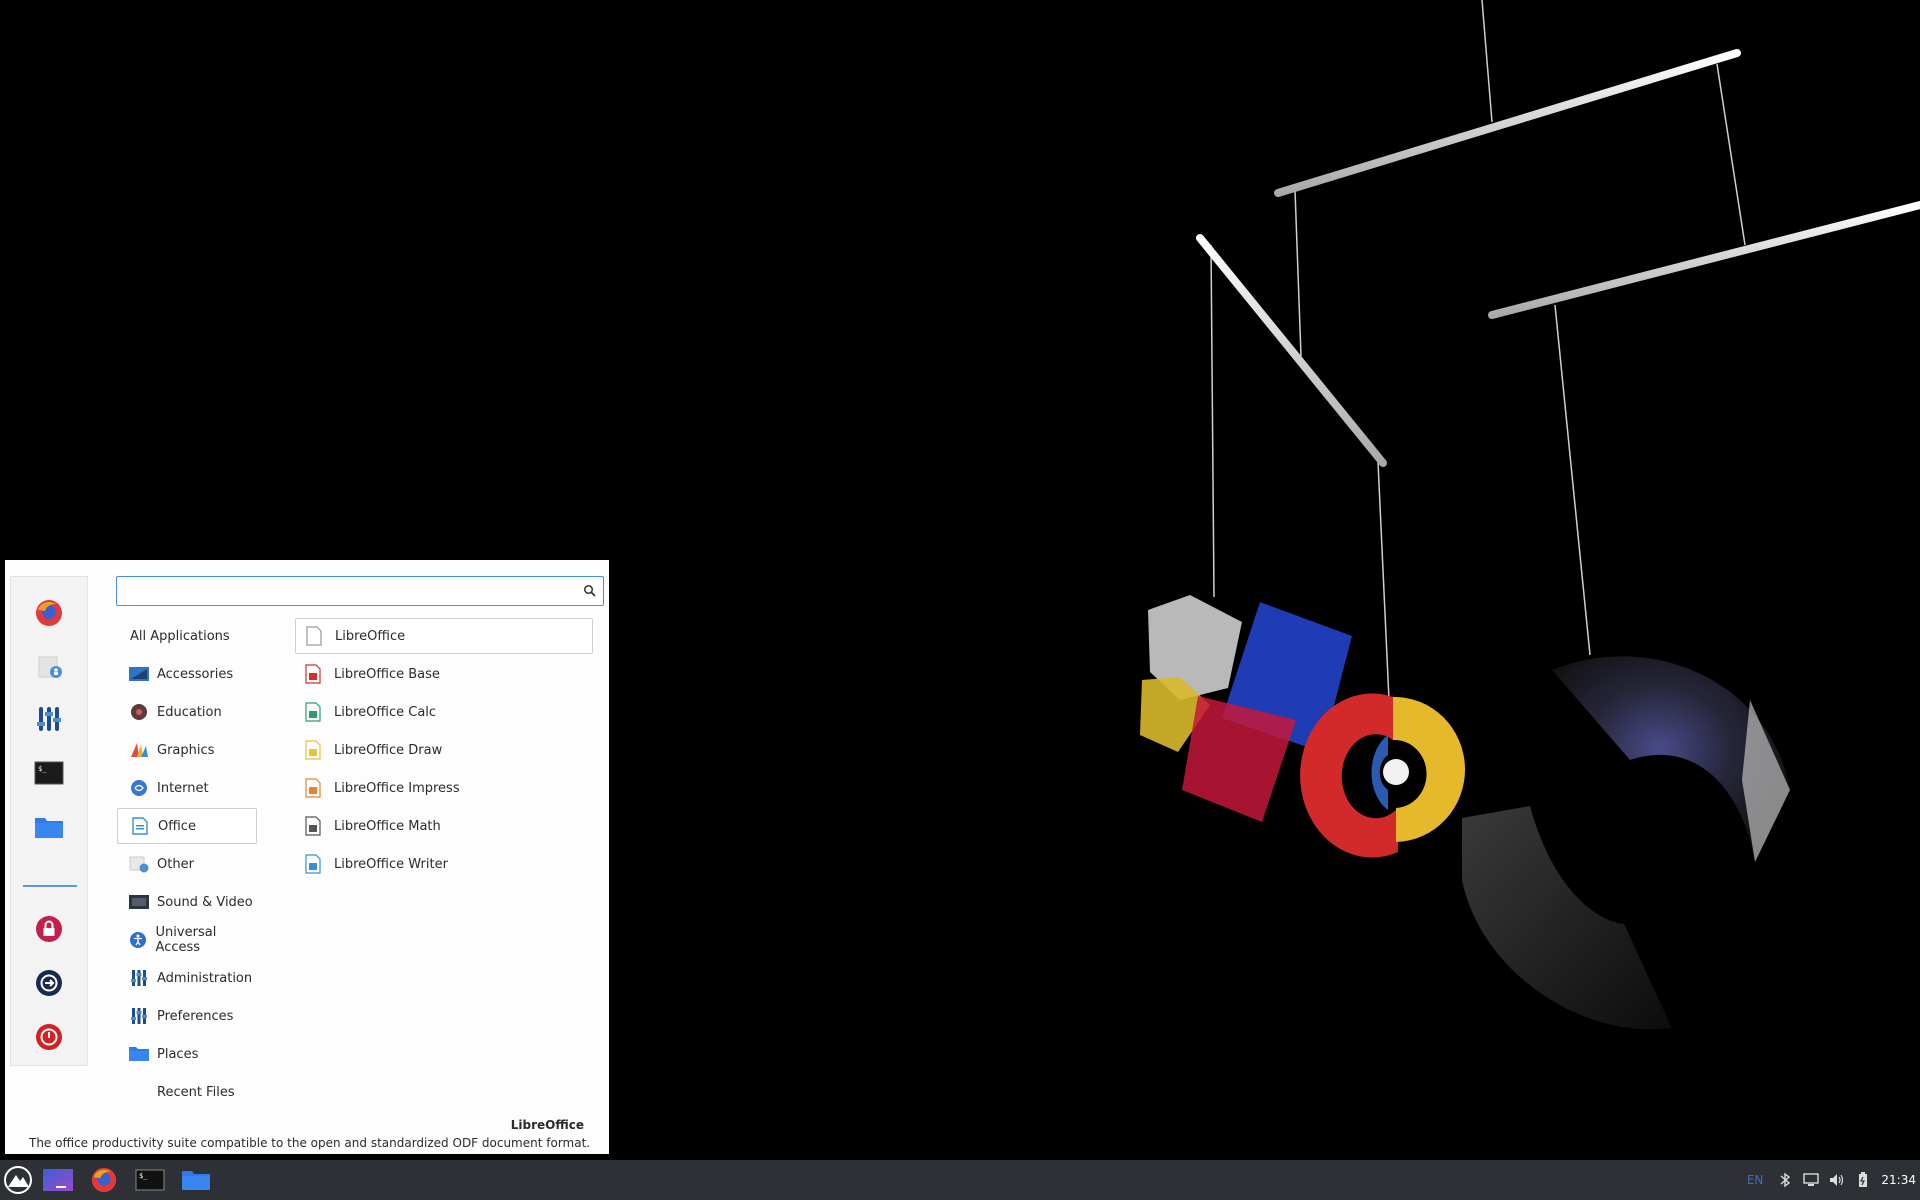  I want to click on category-administration: Administration, so click(187, 978).